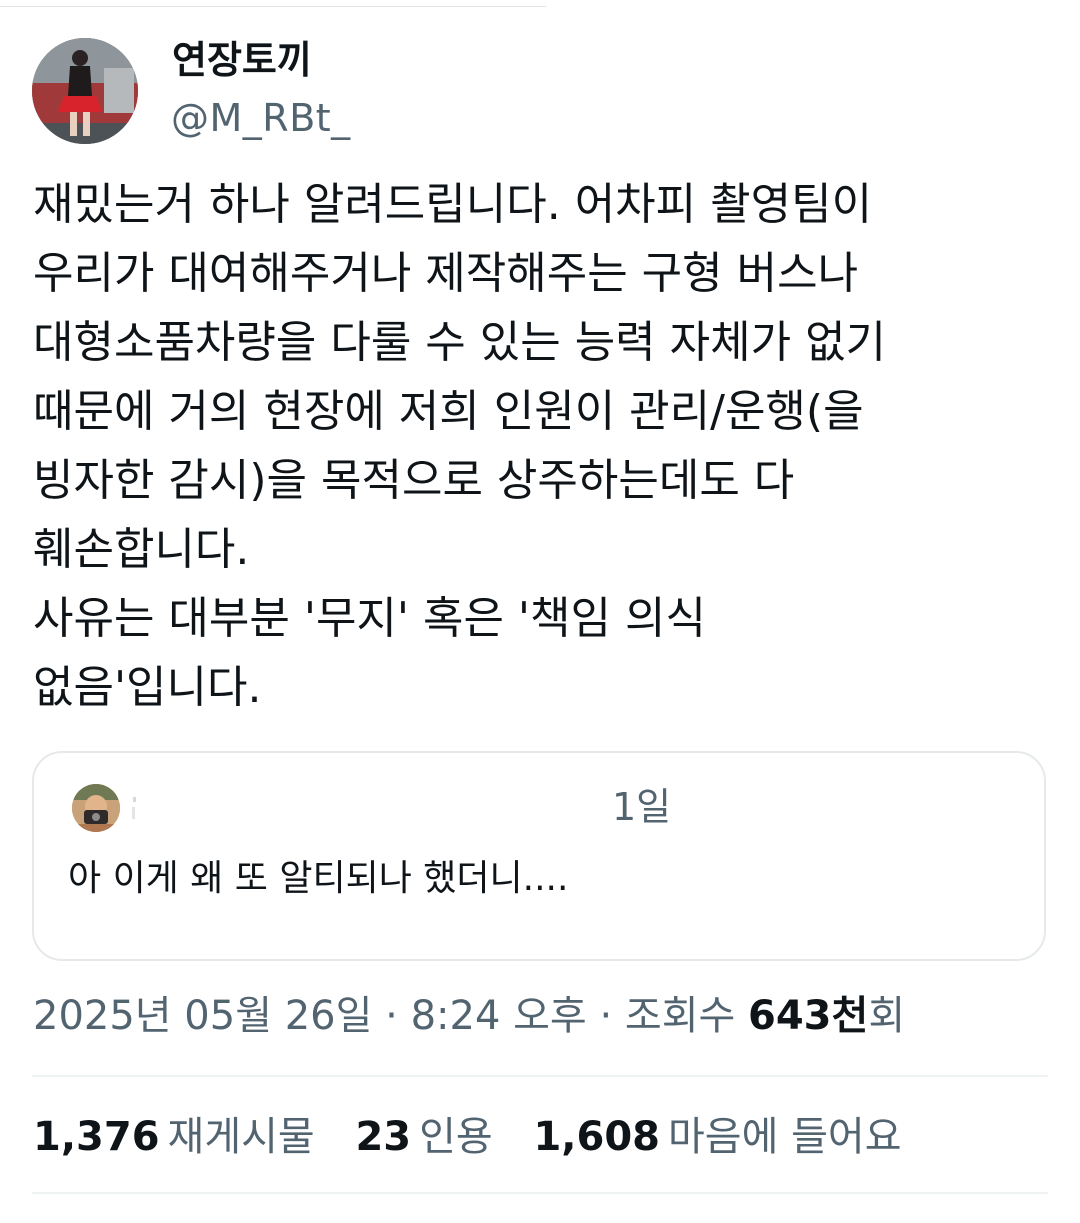 The height and width of the screenshot is (1223, 1080). I want to click on author-avatar, so click(85, 91).